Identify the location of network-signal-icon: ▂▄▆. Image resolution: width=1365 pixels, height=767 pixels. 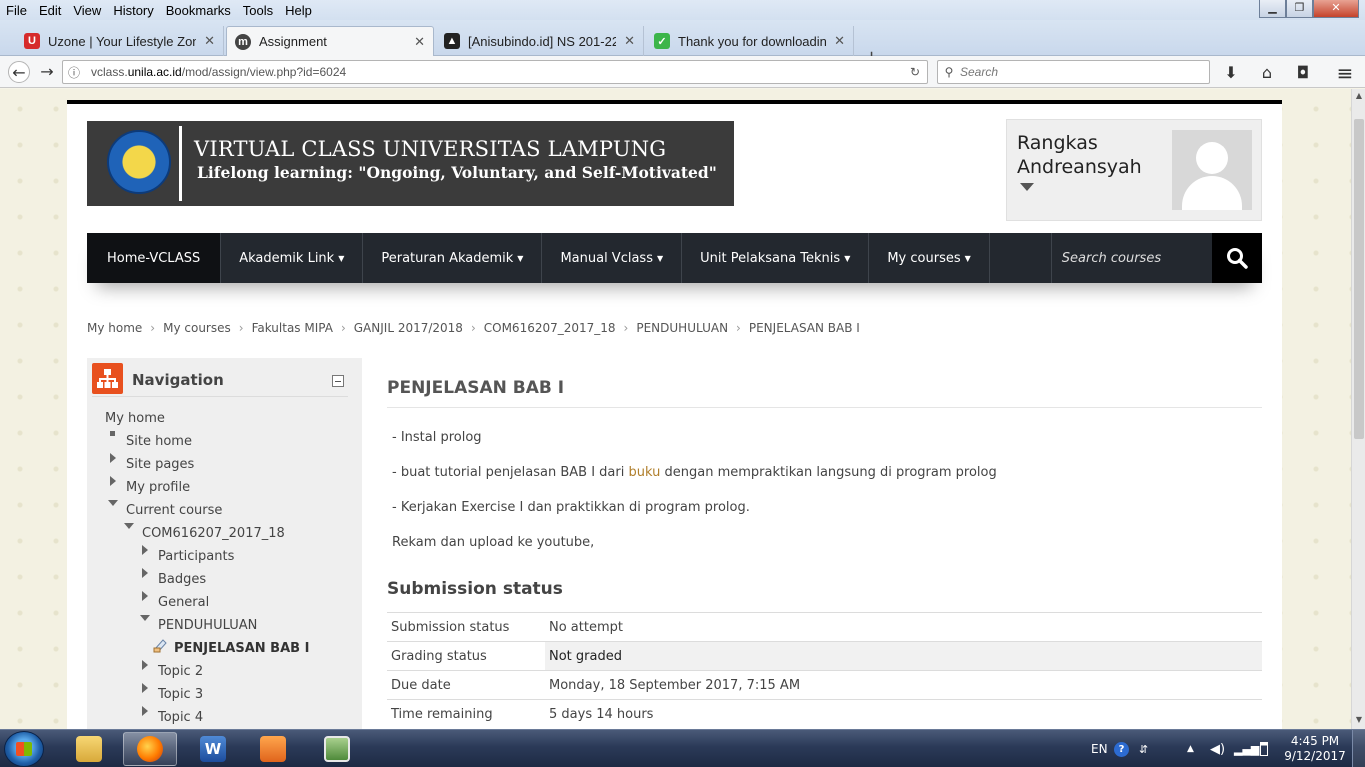
(1246, 748).